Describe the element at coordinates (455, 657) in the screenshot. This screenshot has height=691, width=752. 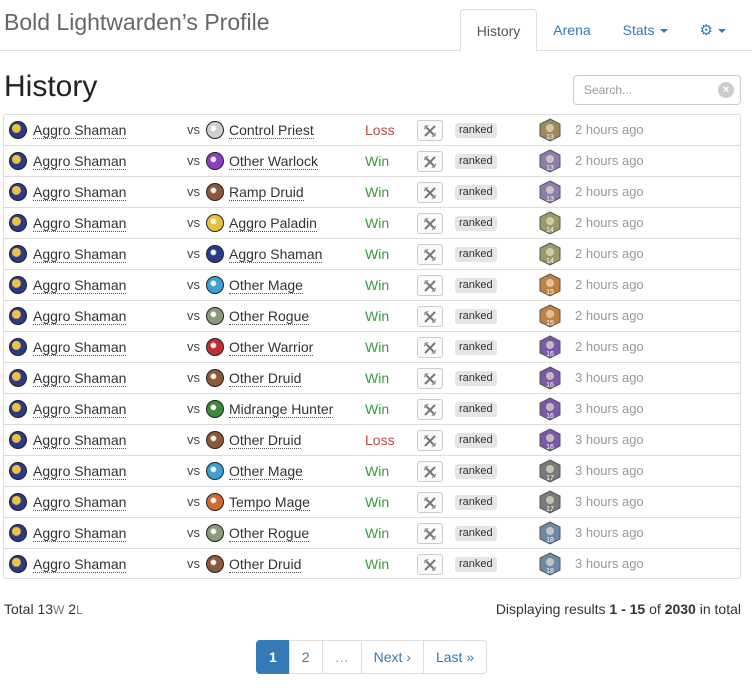
I see `last-page-button: Last »` at that location.